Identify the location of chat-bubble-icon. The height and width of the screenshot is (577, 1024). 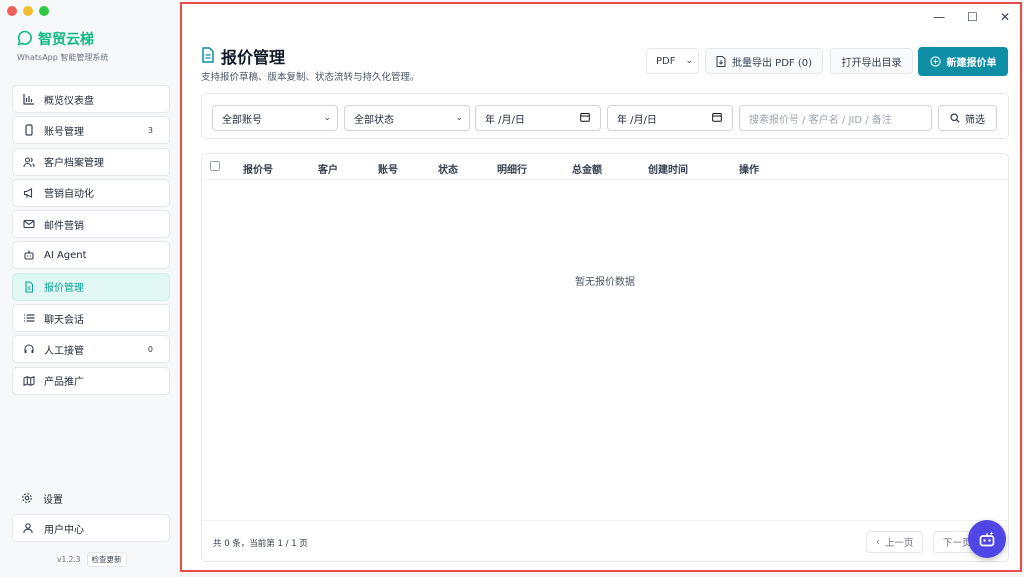
(25, 39).